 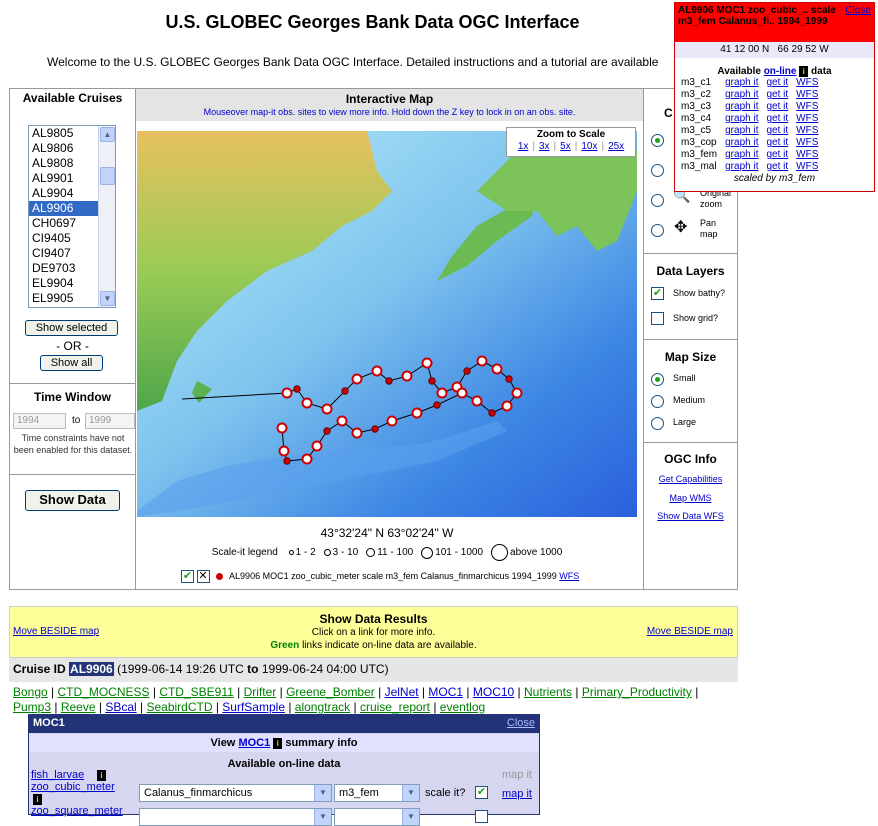 What do you see at coordinates (690, 516) in the screenshot?
I see `show-data-wfs-link: Show Data WFS` at bounding box center [690, 516].